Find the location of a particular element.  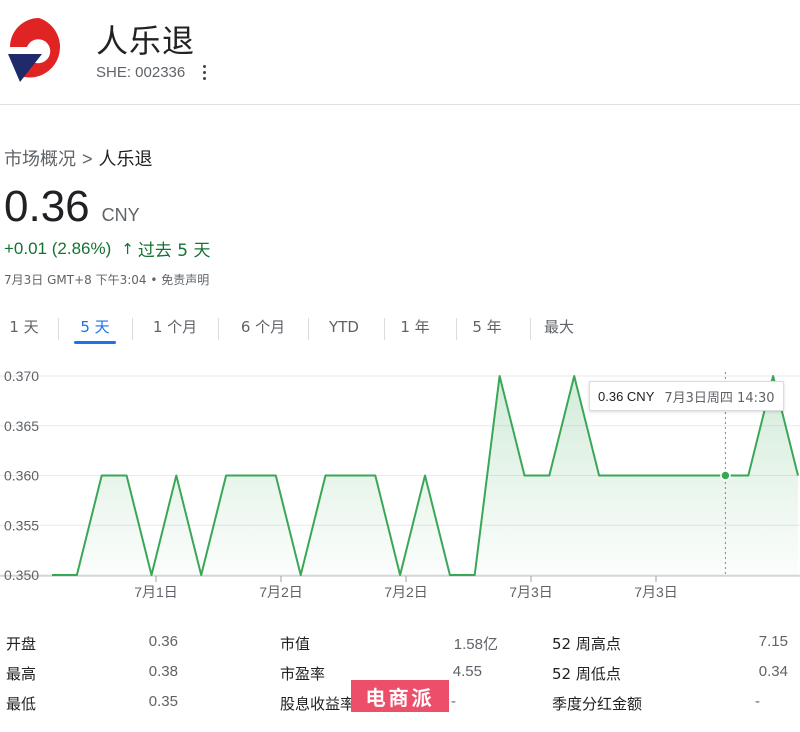

tab-5d: 5 天 is located at coordinates (95, 329).